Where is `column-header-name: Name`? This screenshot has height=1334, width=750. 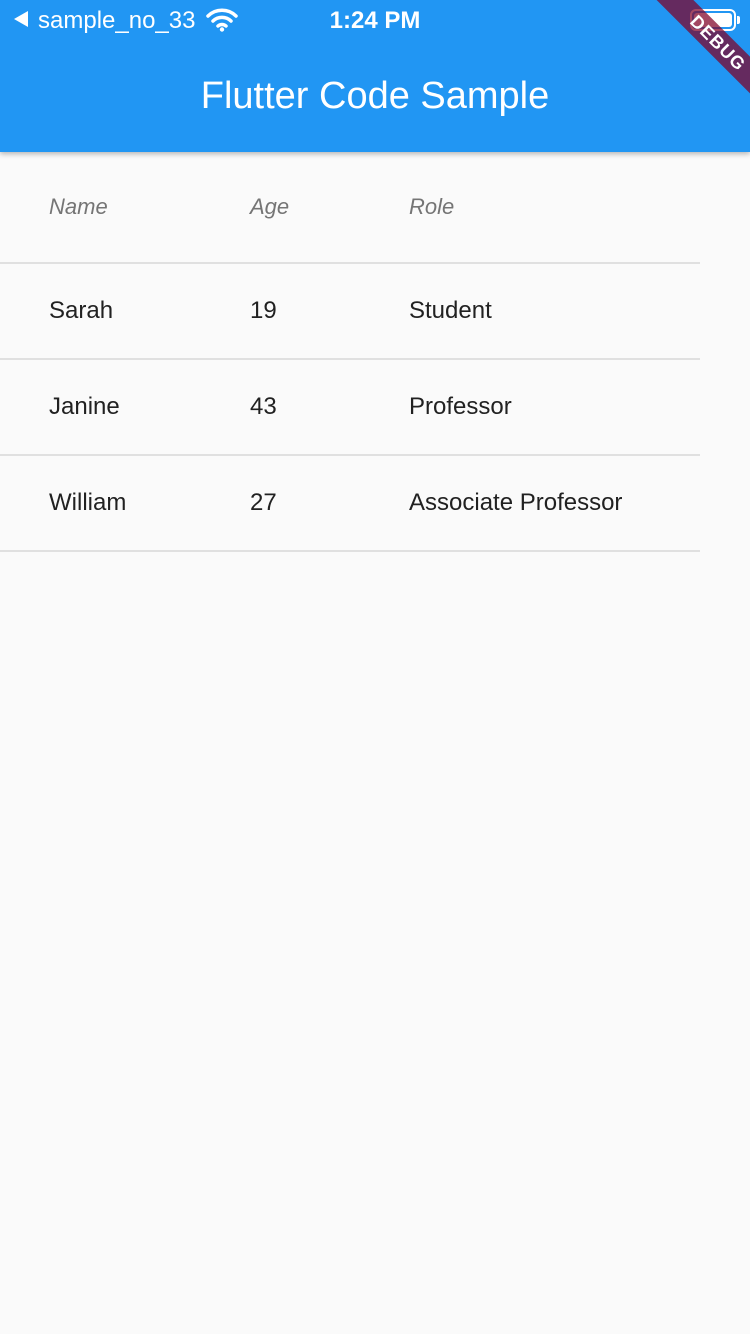
column-header-name: Name is located at coordinates (78, 207).